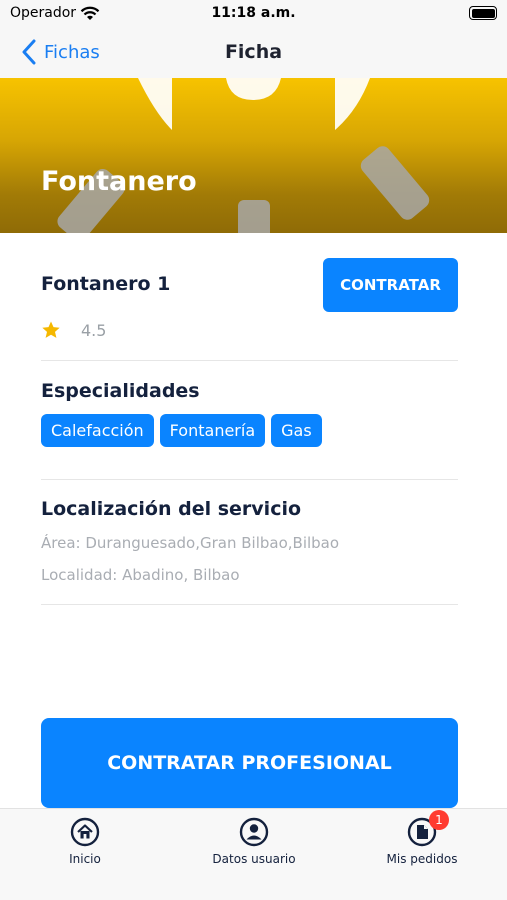  What do you see at coordinates (106, 284) in the screenshot?
I see `provider-name: Fontanero 1` at bounding box center [106, 284].